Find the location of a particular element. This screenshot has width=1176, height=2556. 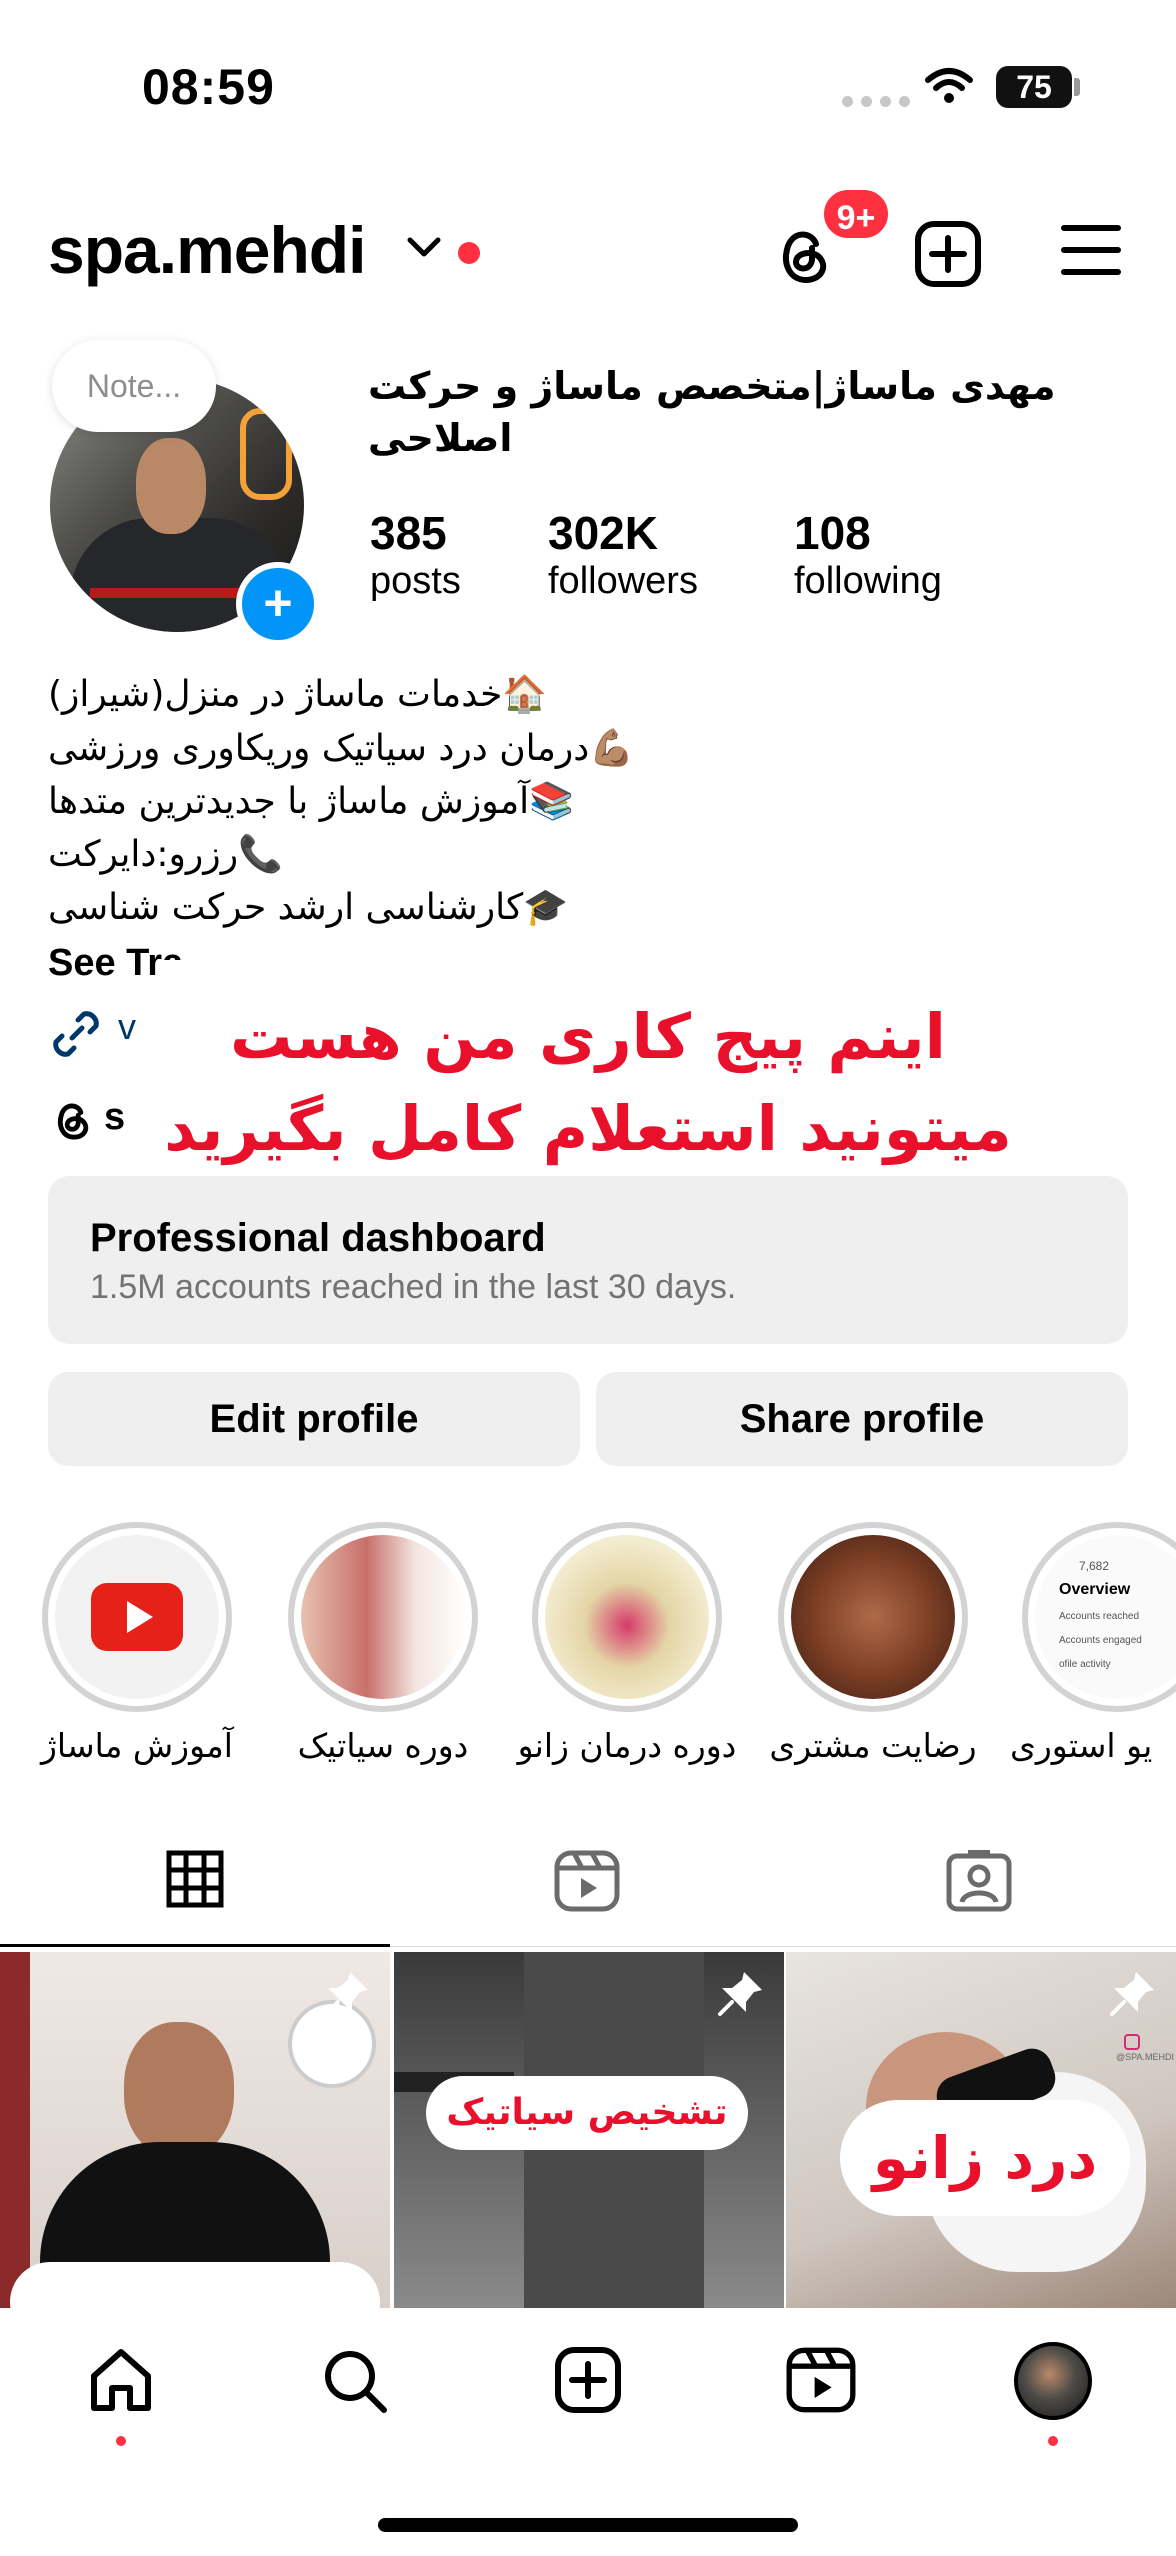

bio-line: 🏠خدمات ماساژ در منزل(شیراز) is located at coordinates (298, 694).